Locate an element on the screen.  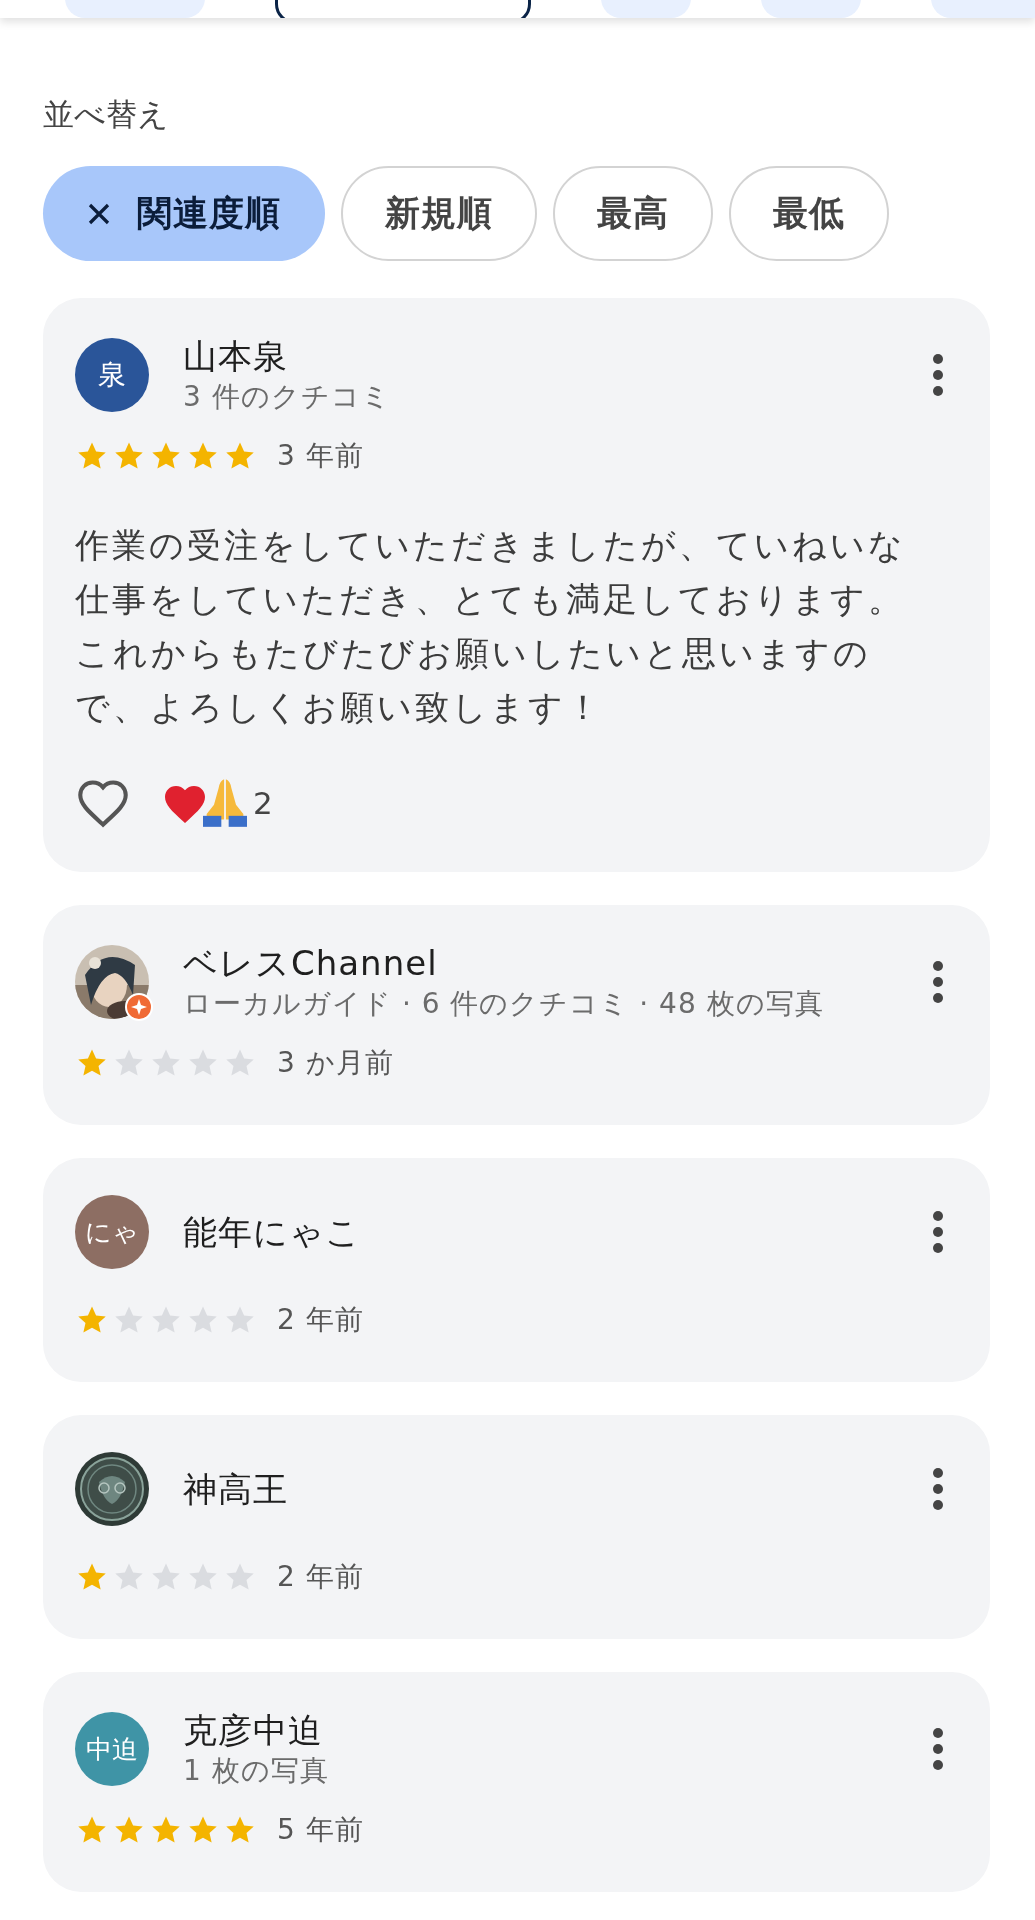
avatar: 中迫 is located at coordinates (112, 1749).